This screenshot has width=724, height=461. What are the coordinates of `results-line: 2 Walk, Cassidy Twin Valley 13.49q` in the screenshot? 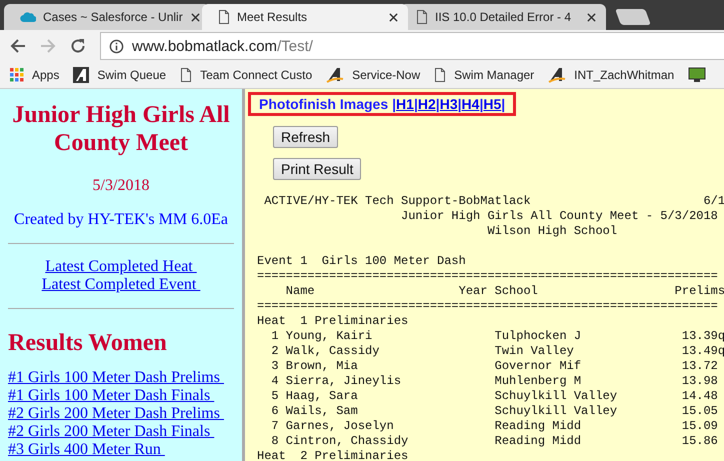 It's located at (497, 351).